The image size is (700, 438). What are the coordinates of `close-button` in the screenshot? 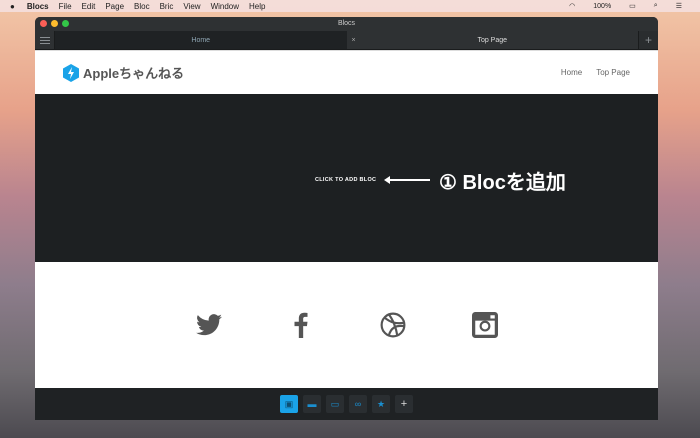 It's located at (43, 23).